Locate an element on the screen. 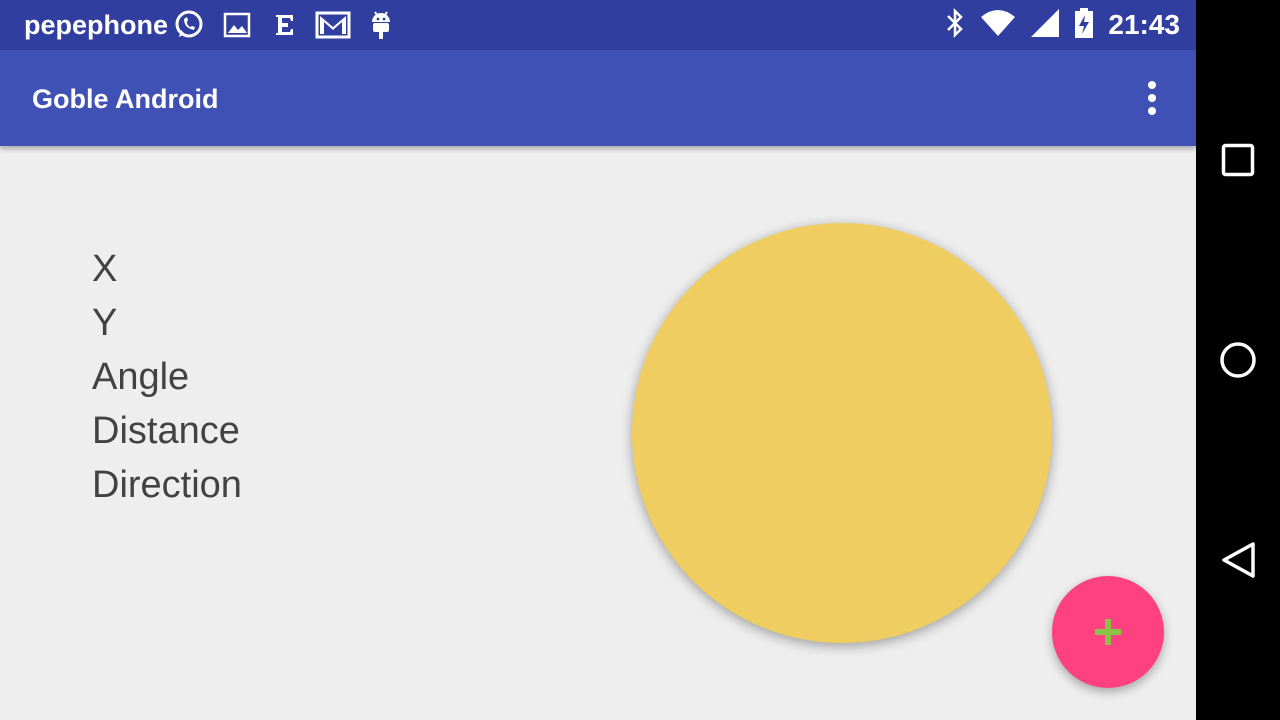  carrier-name: pepephone is located at coordinates (96, 25).